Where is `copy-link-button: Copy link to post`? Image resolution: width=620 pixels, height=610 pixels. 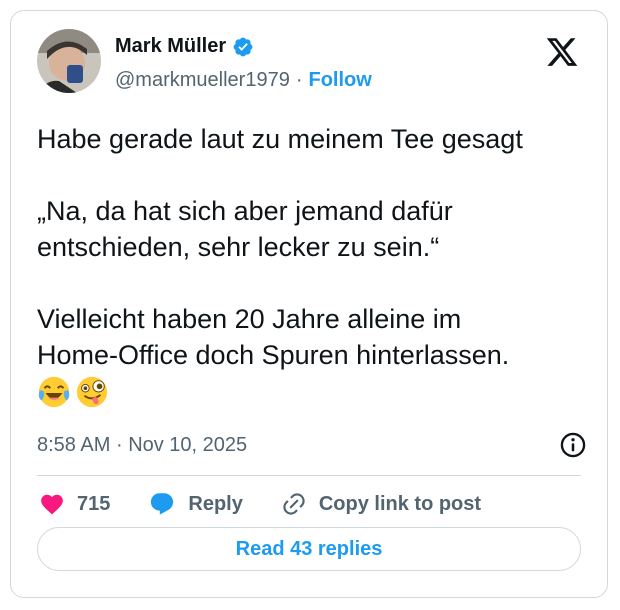 copy-link-button: Copy link to post is located at coordinates (381, 504).